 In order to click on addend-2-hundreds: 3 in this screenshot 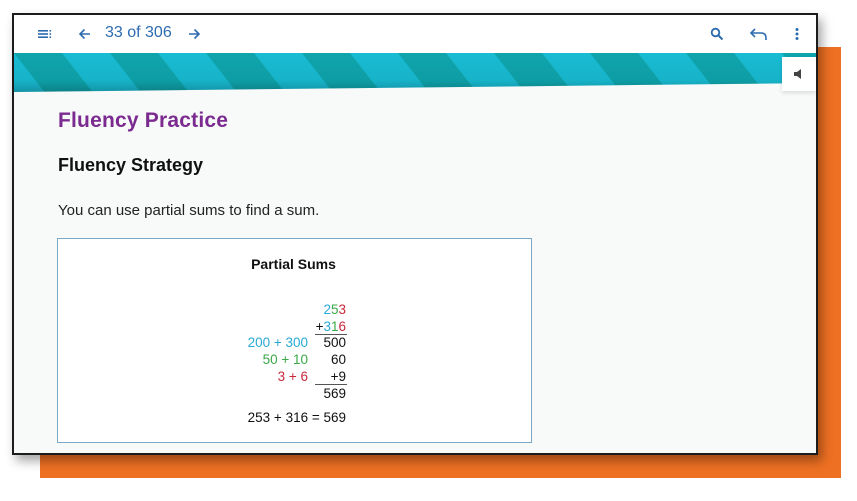, I will do `click(327, 326)`.